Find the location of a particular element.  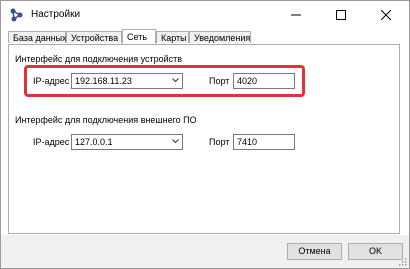

maximize-icon is located at coordinates (341, 15).